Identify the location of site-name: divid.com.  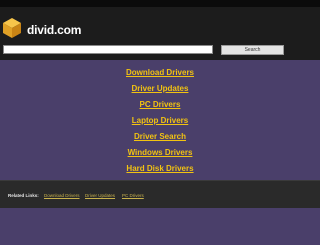
(54, 30).